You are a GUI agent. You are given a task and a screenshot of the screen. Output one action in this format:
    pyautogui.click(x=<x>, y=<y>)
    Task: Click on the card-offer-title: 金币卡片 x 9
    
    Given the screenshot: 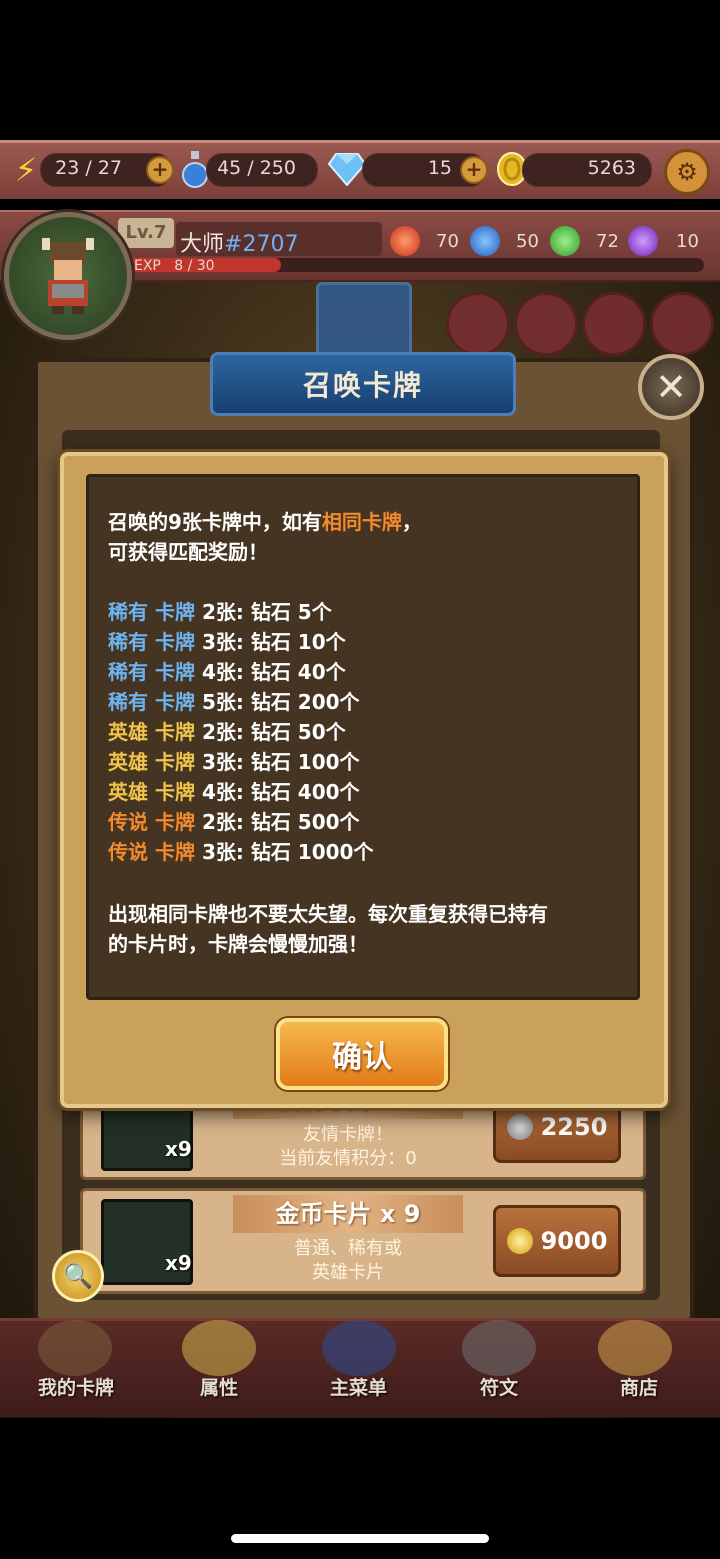 What is the action you would take?
    pyautogui.click(x=348, y=1214)
    